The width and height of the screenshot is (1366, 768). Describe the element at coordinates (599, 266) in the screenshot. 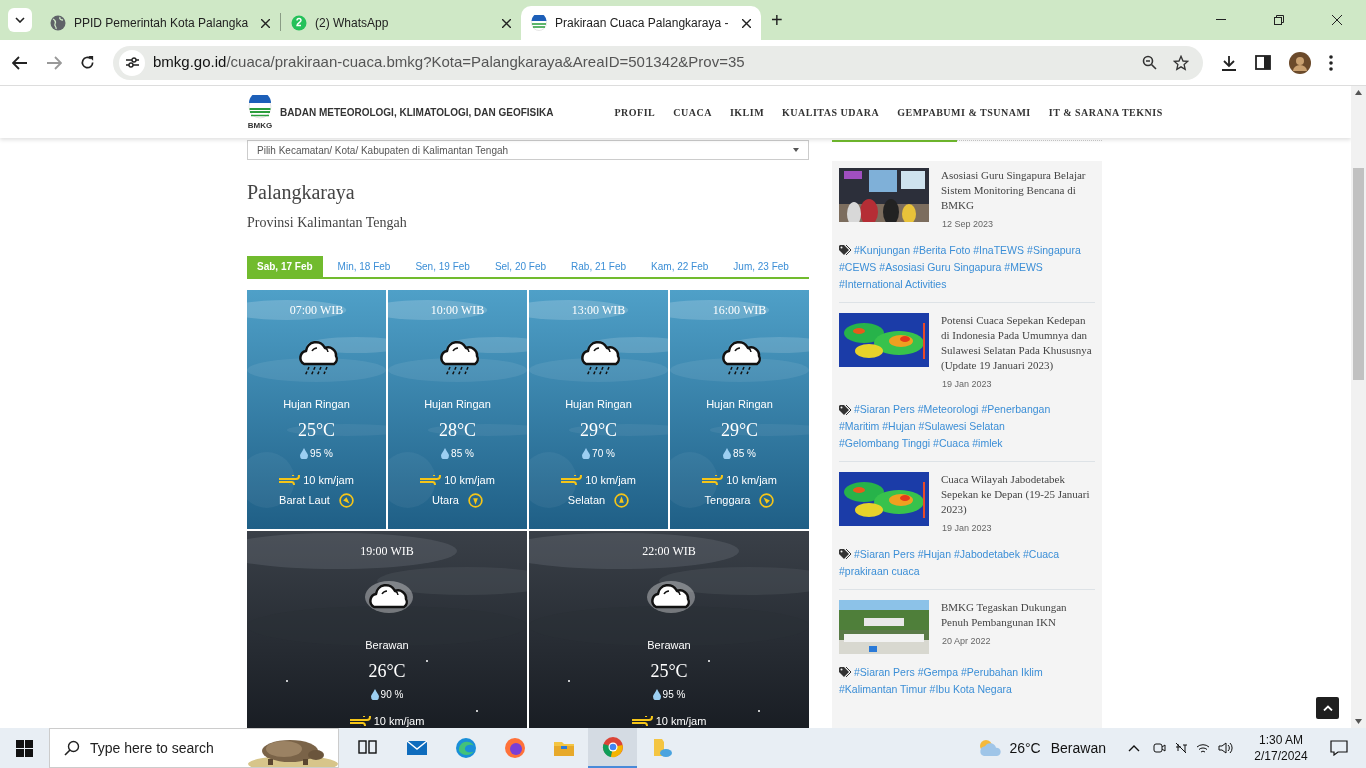

I see `day-tab: Rab, 21 Feb` at that location.